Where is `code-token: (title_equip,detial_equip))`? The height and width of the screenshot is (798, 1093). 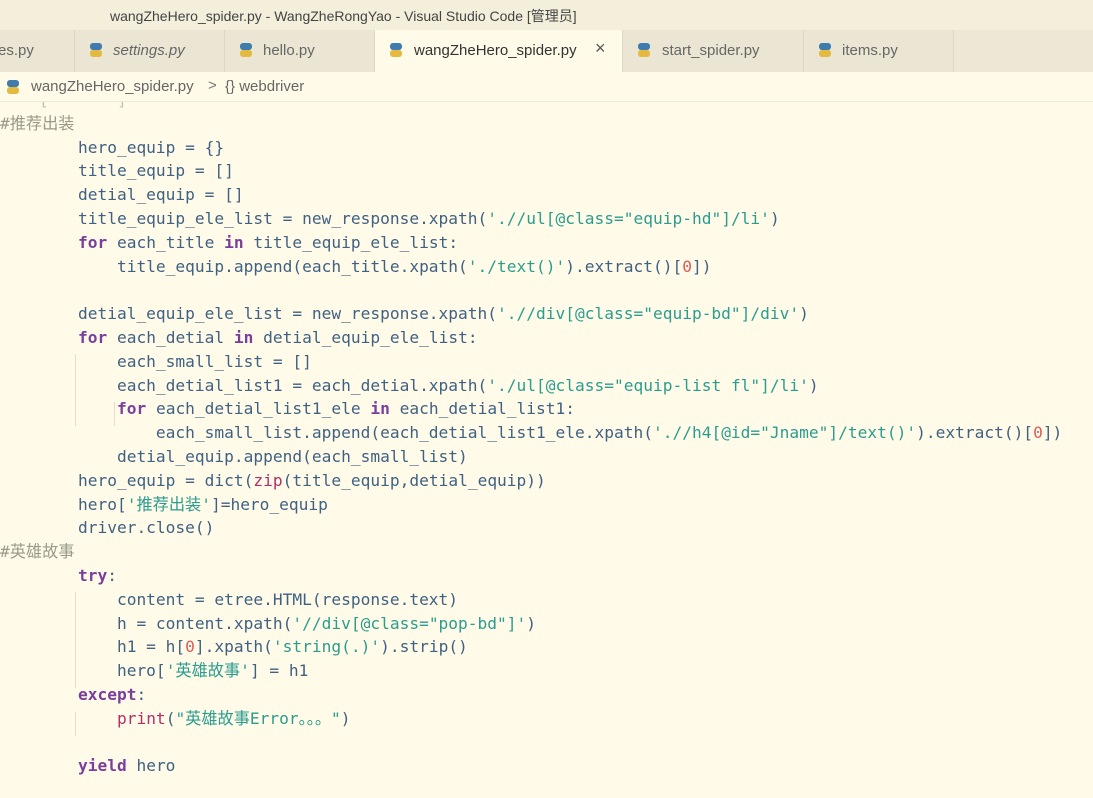
code-token: (title_equip,detial_equip)) is located at coordinates (414, 480).